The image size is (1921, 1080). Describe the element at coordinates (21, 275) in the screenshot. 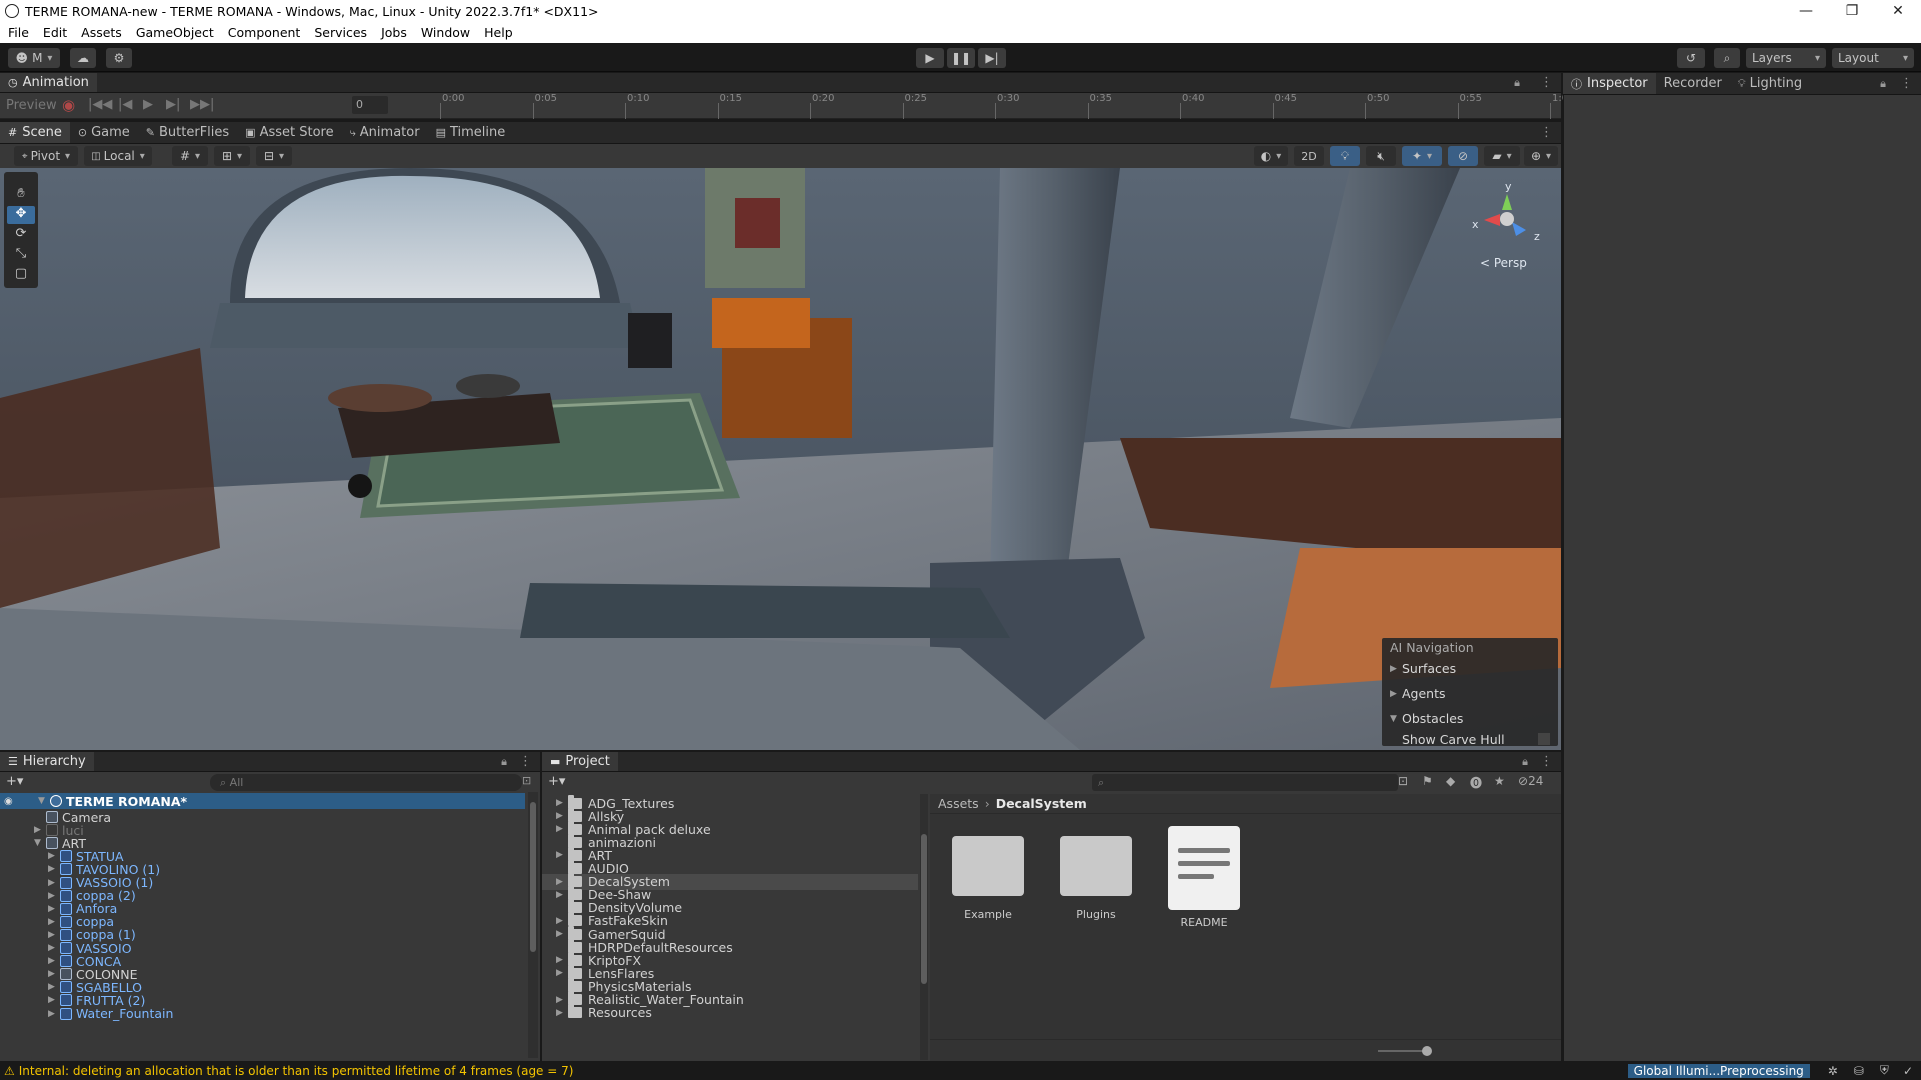

I see `rect-tool-icon: ▢` at that location.